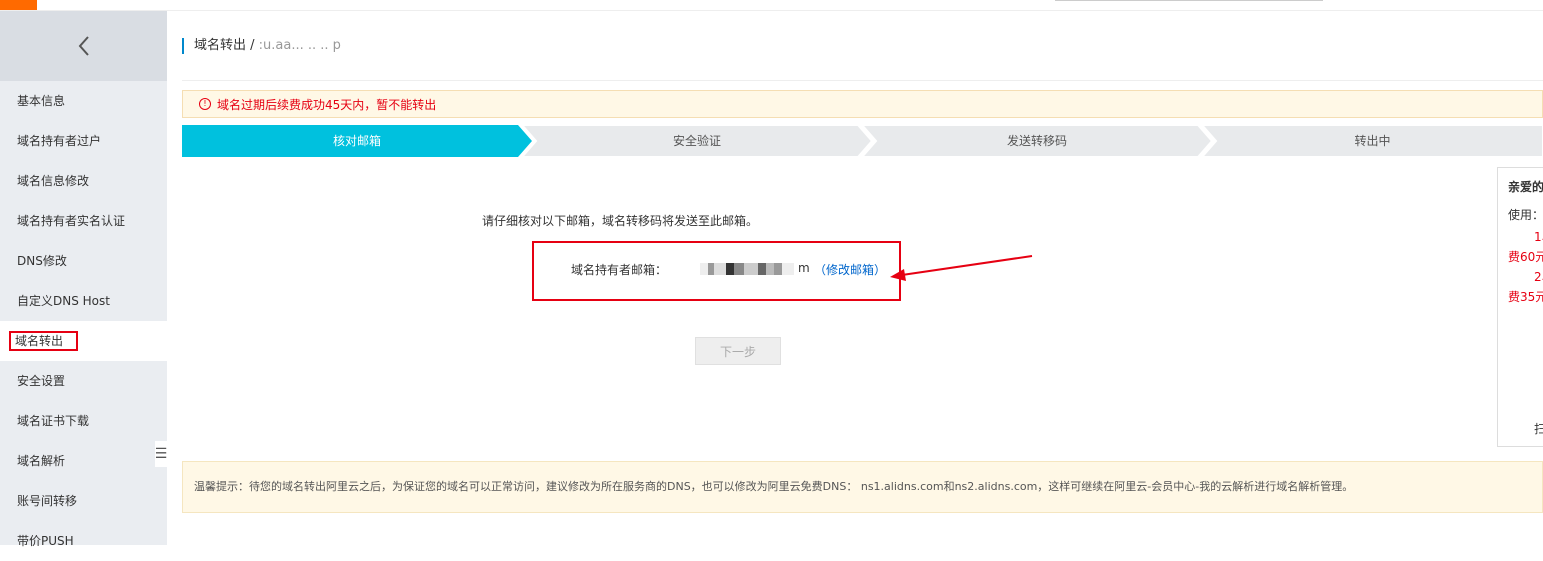  What do you see at coordinates (850, 269) in the screenshot?
I see `edit-email-link: （修改邮箱）` at bounding box center [850, 269].